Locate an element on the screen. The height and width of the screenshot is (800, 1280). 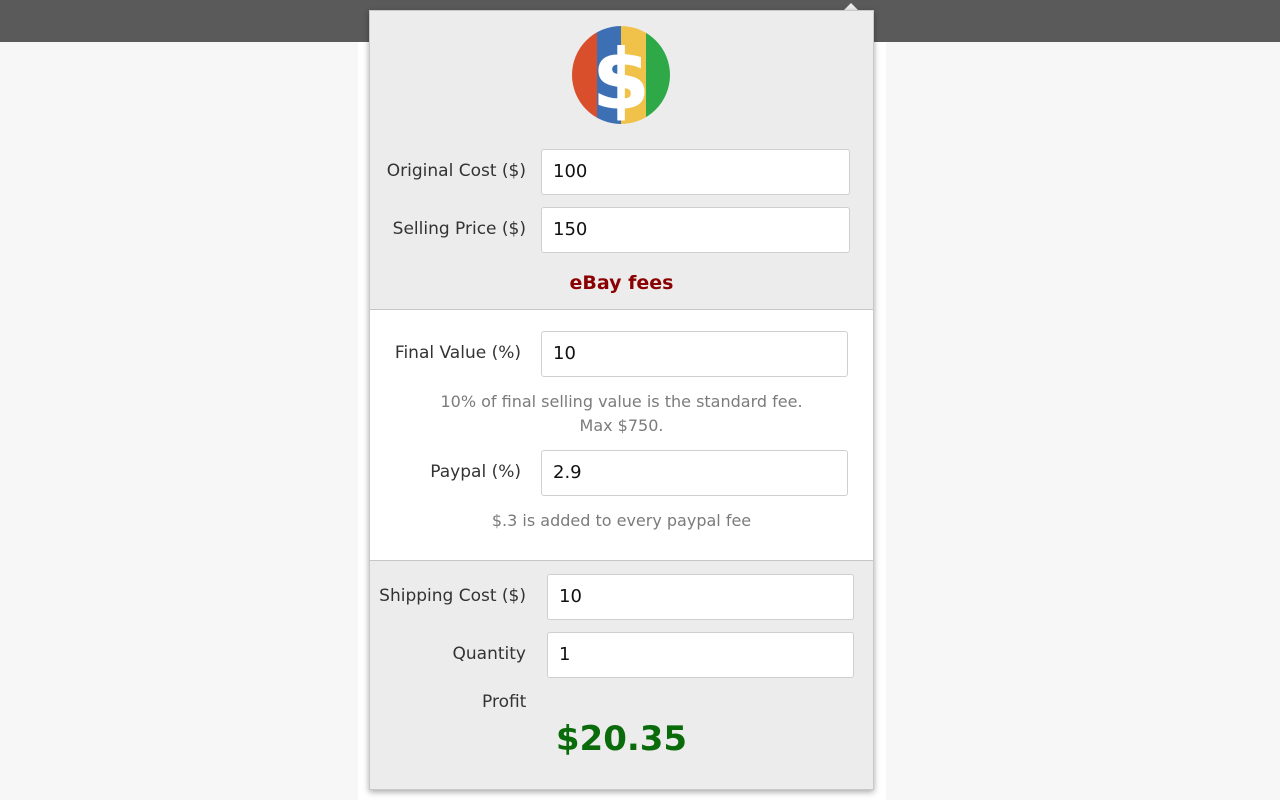
profit-value: $20.35 is located at coordinates (621, 739).